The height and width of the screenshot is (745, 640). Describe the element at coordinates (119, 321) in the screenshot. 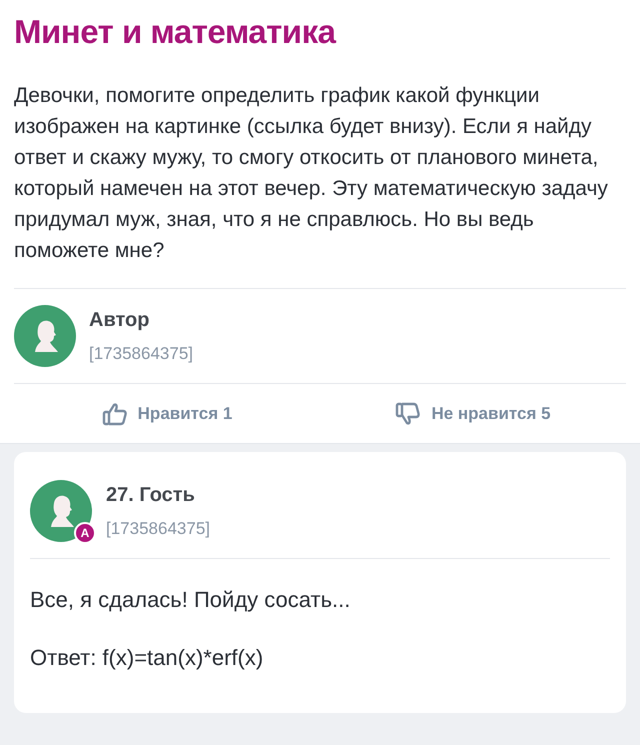

I see `author-name: Автор` at that location.